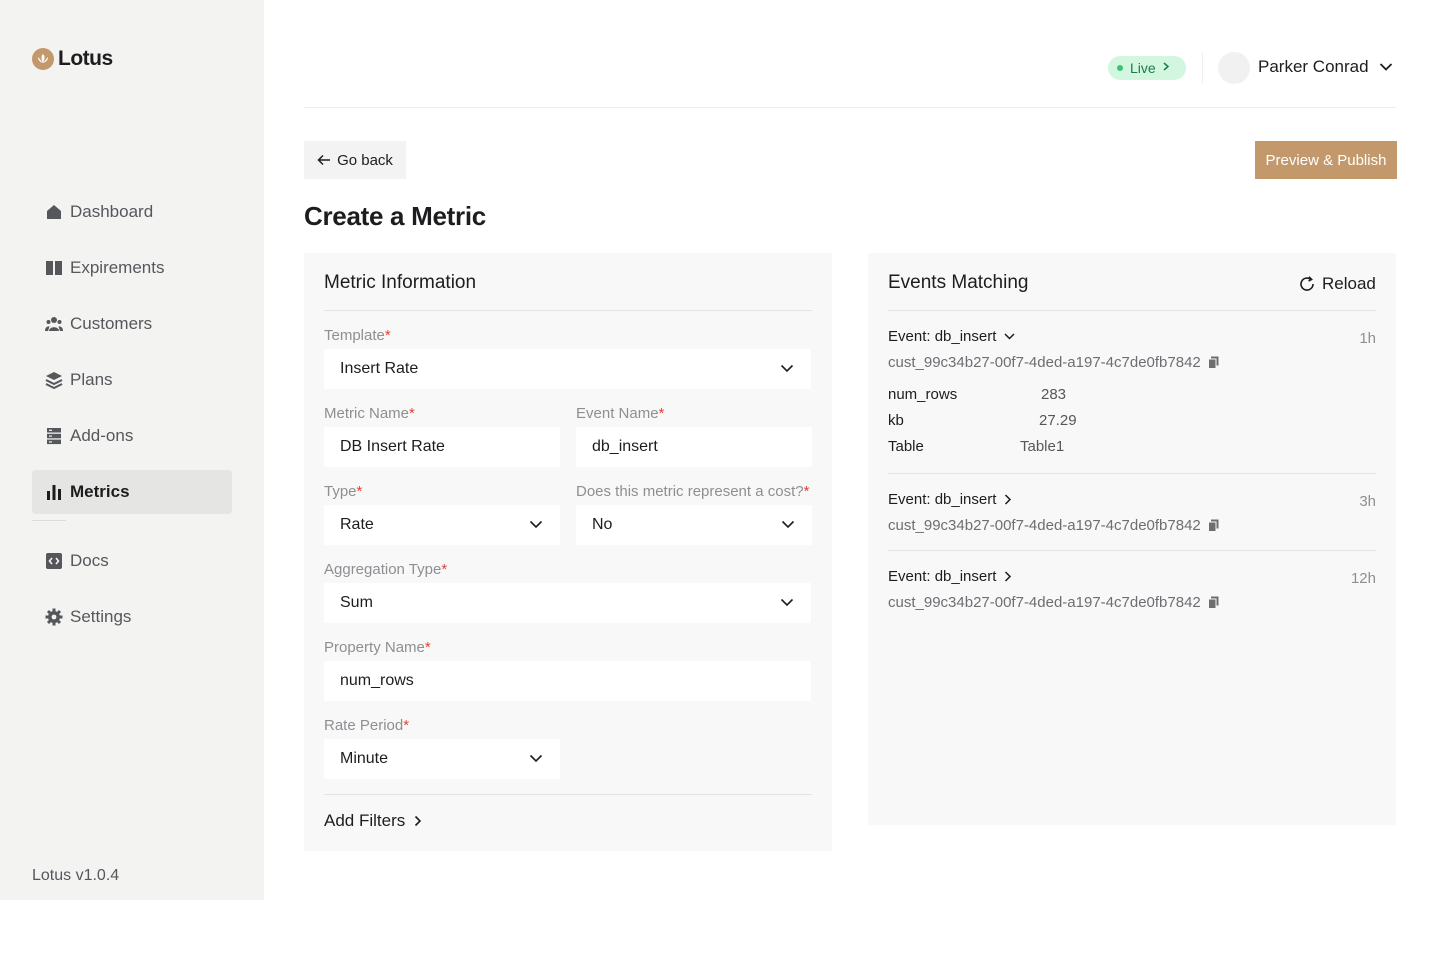  I want to click on event-name-input: db_insert, so click(694, 447).